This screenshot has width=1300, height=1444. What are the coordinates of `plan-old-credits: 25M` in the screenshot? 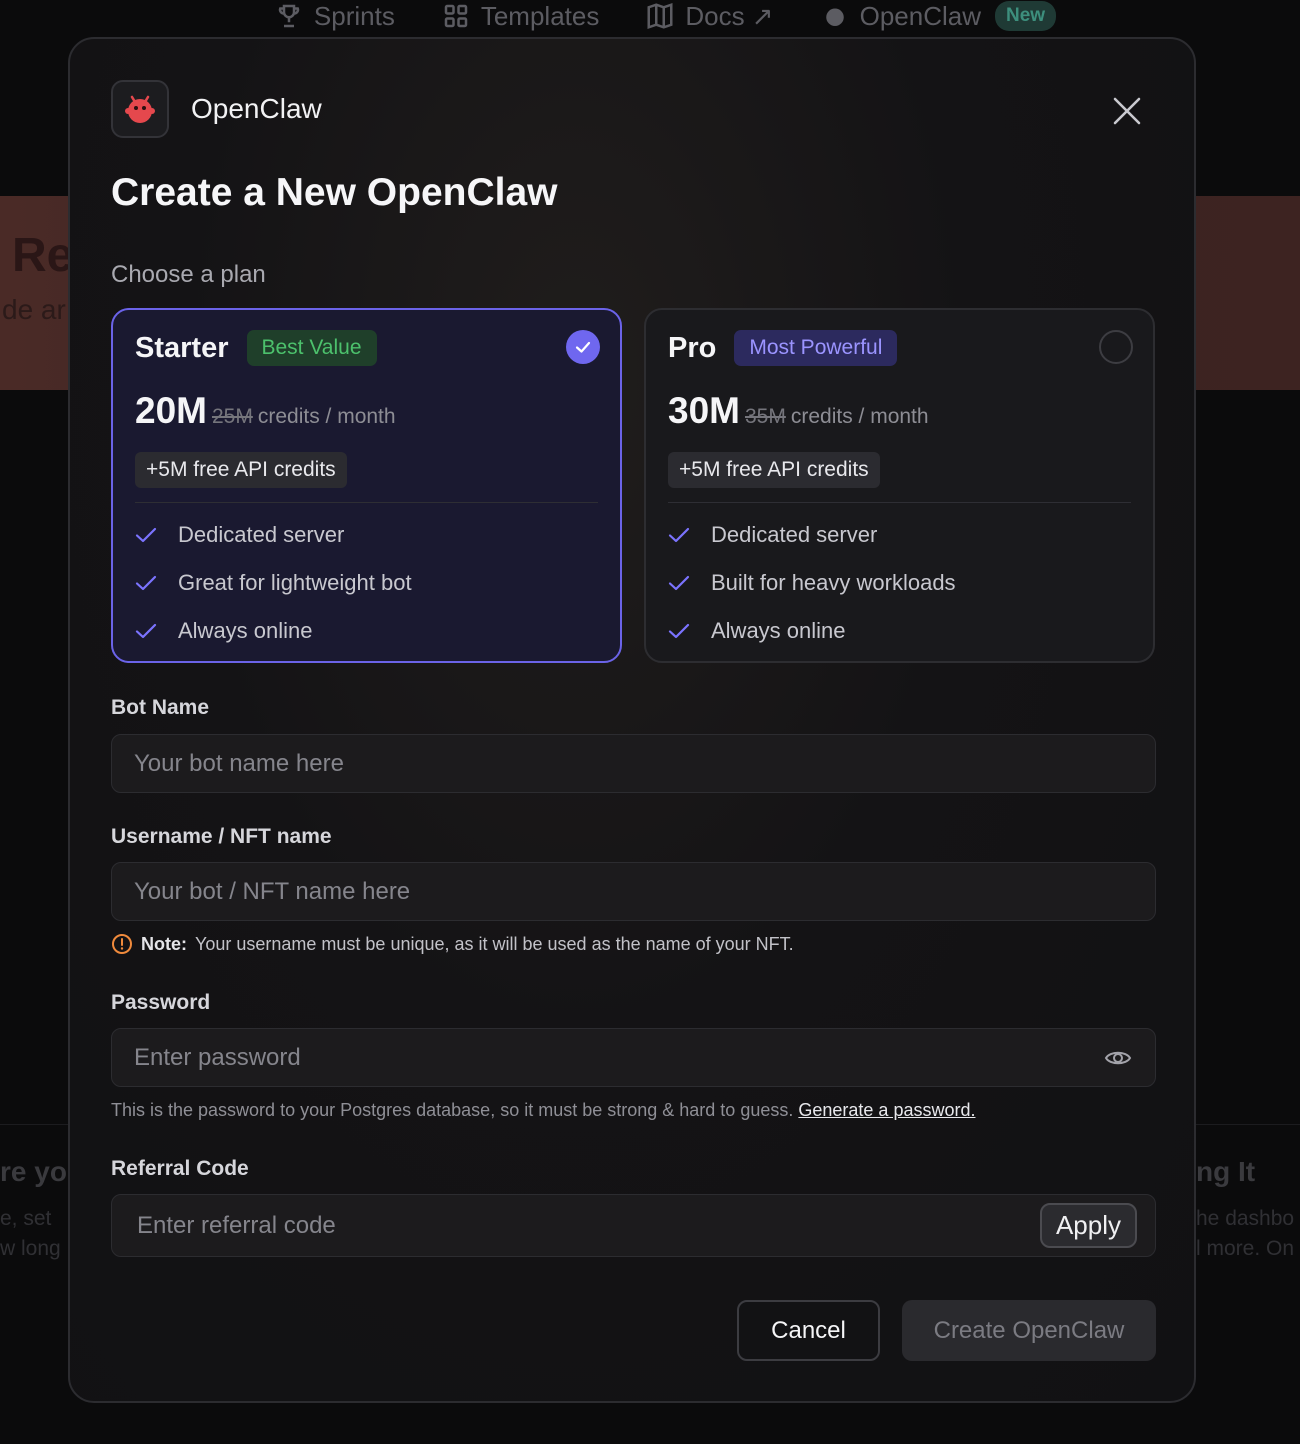 It's located at (232, 416).